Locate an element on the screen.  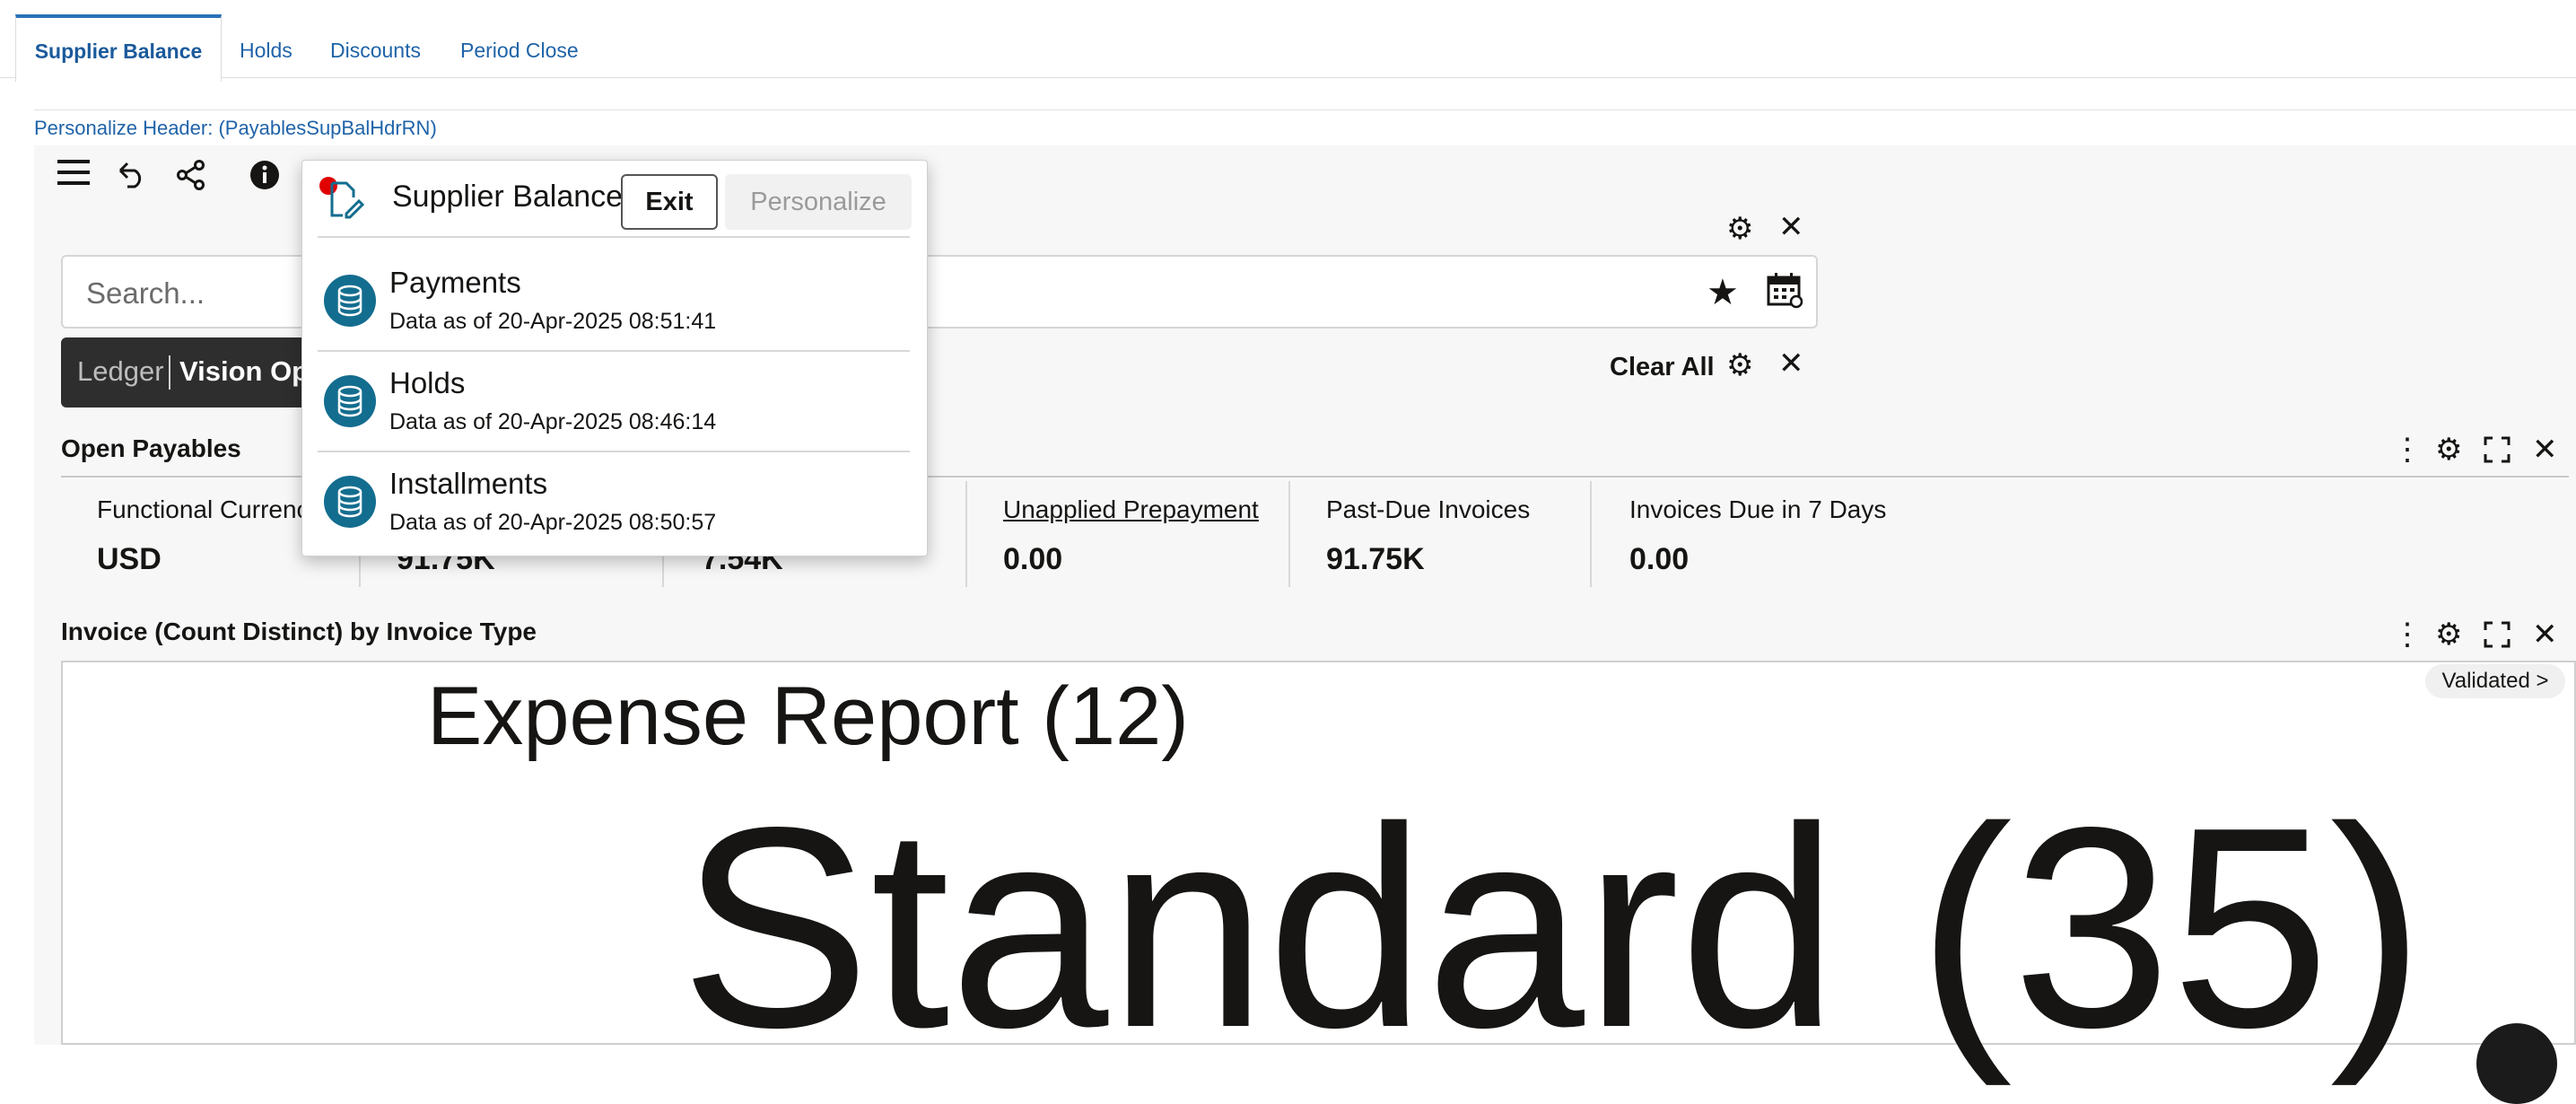
hamburger-menu-icon is located at coordinates (74, 175).